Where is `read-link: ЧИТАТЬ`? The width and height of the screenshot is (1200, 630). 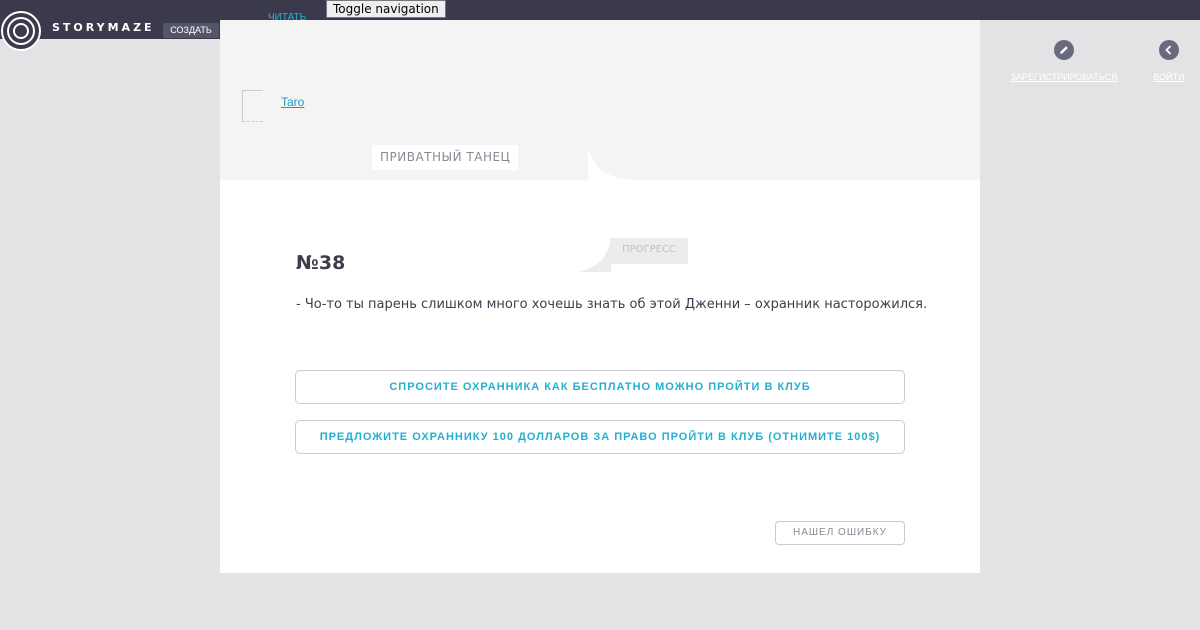
read-link: ЧИТАТЬ is located at coordinates (287, 17).